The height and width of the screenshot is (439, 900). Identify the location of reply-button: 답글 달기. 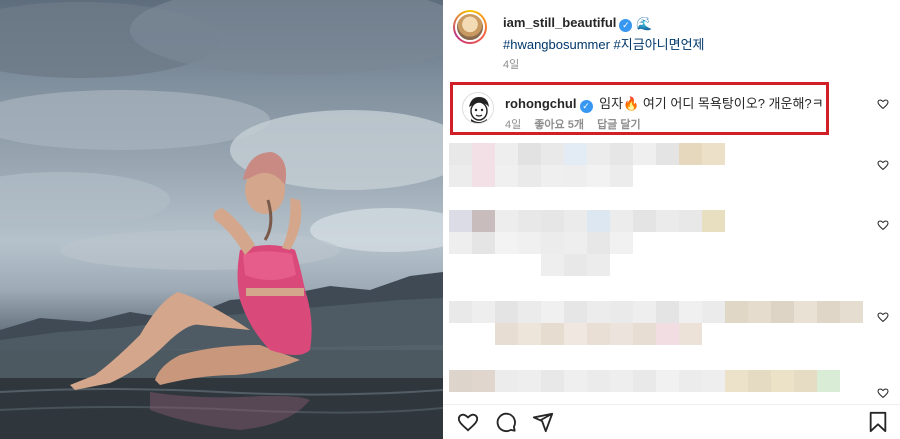
(619, 125).